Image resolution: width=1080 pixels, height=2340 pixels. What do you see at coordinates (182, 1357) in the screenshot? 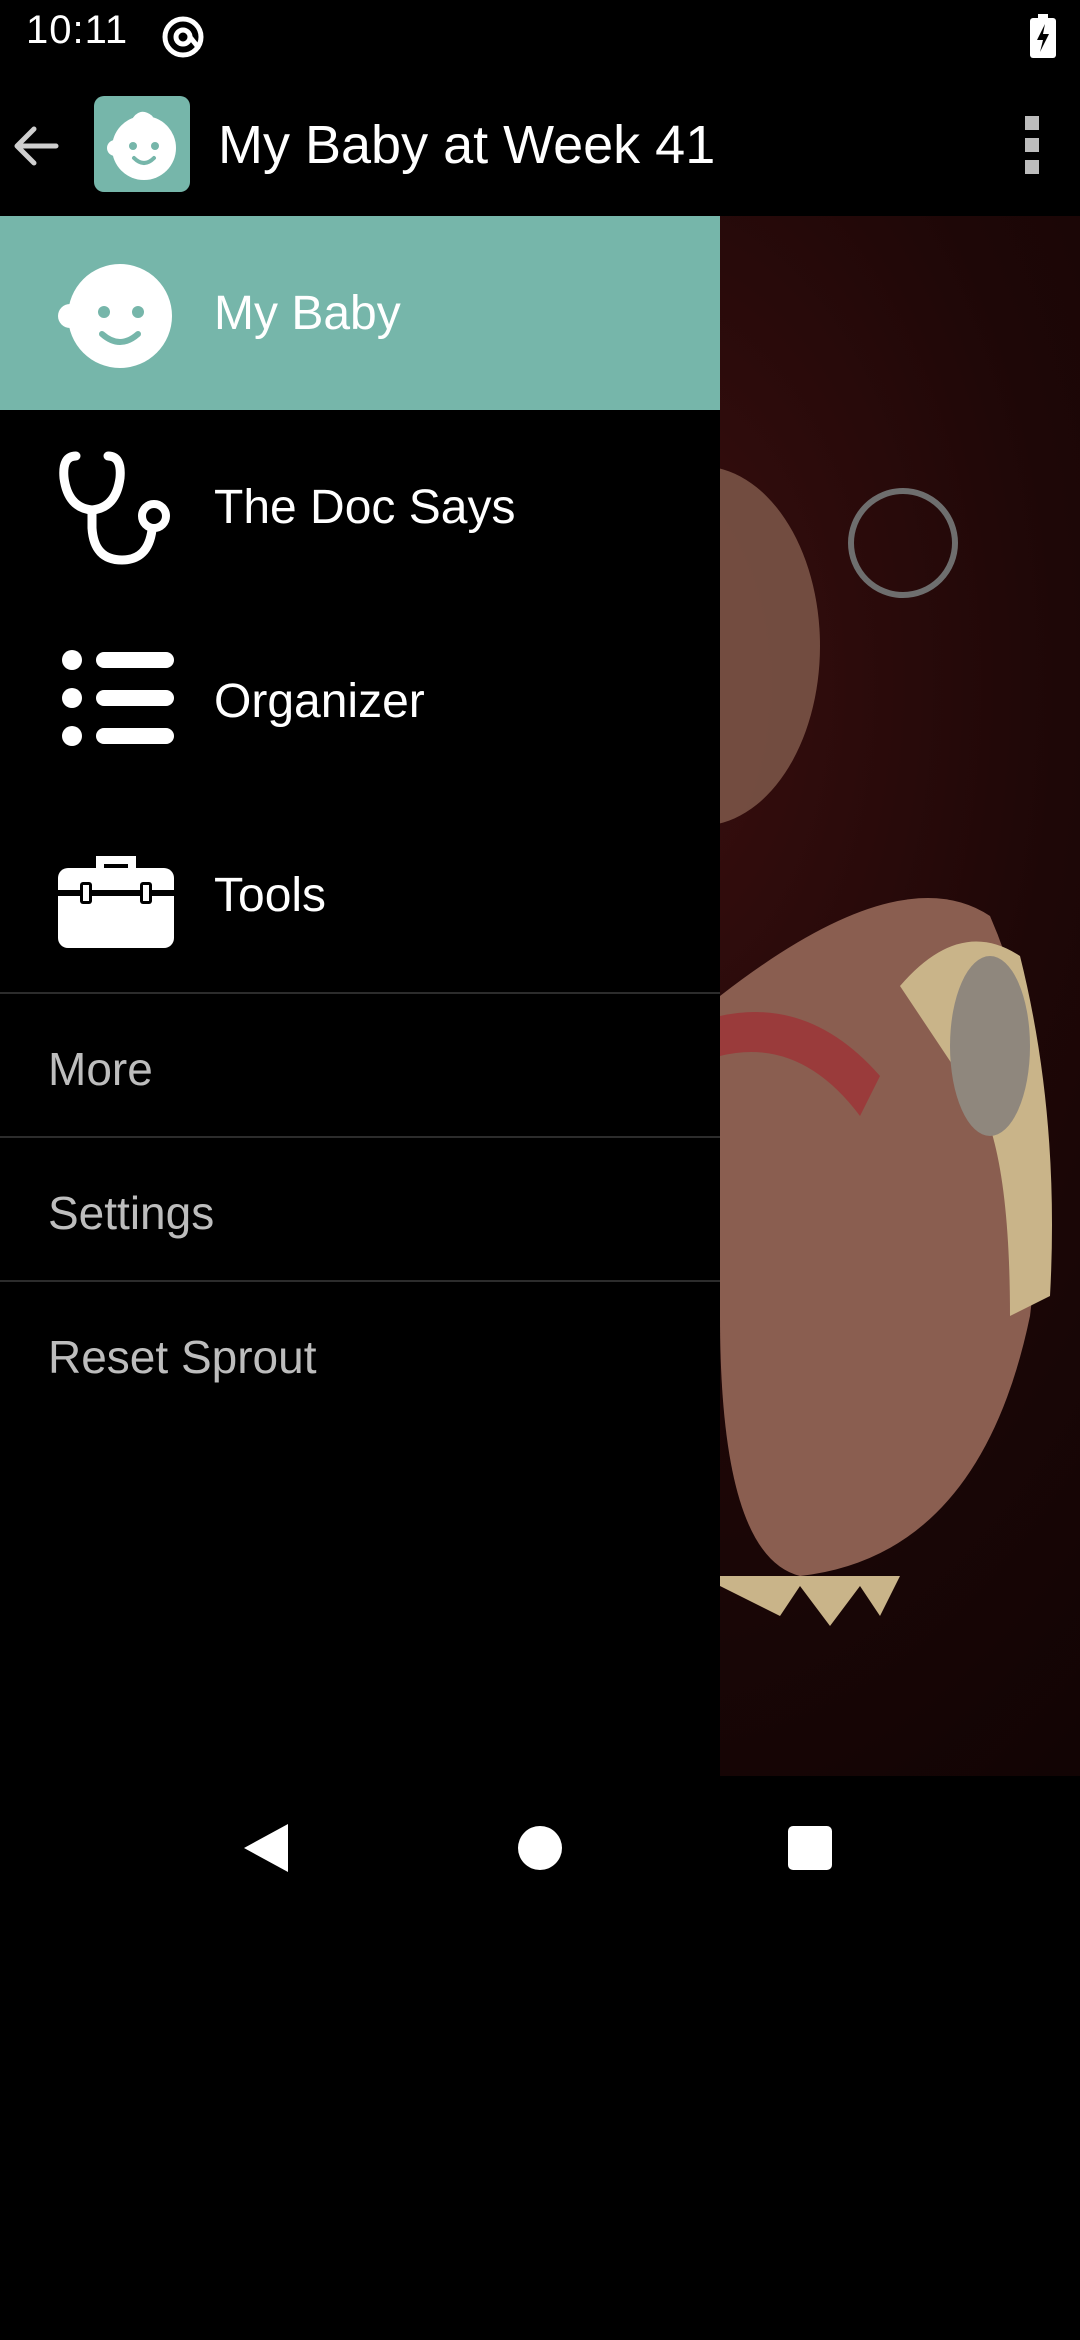
I see `drawer-link-label: Reset Sprout` at bounding box center [182, 1357].